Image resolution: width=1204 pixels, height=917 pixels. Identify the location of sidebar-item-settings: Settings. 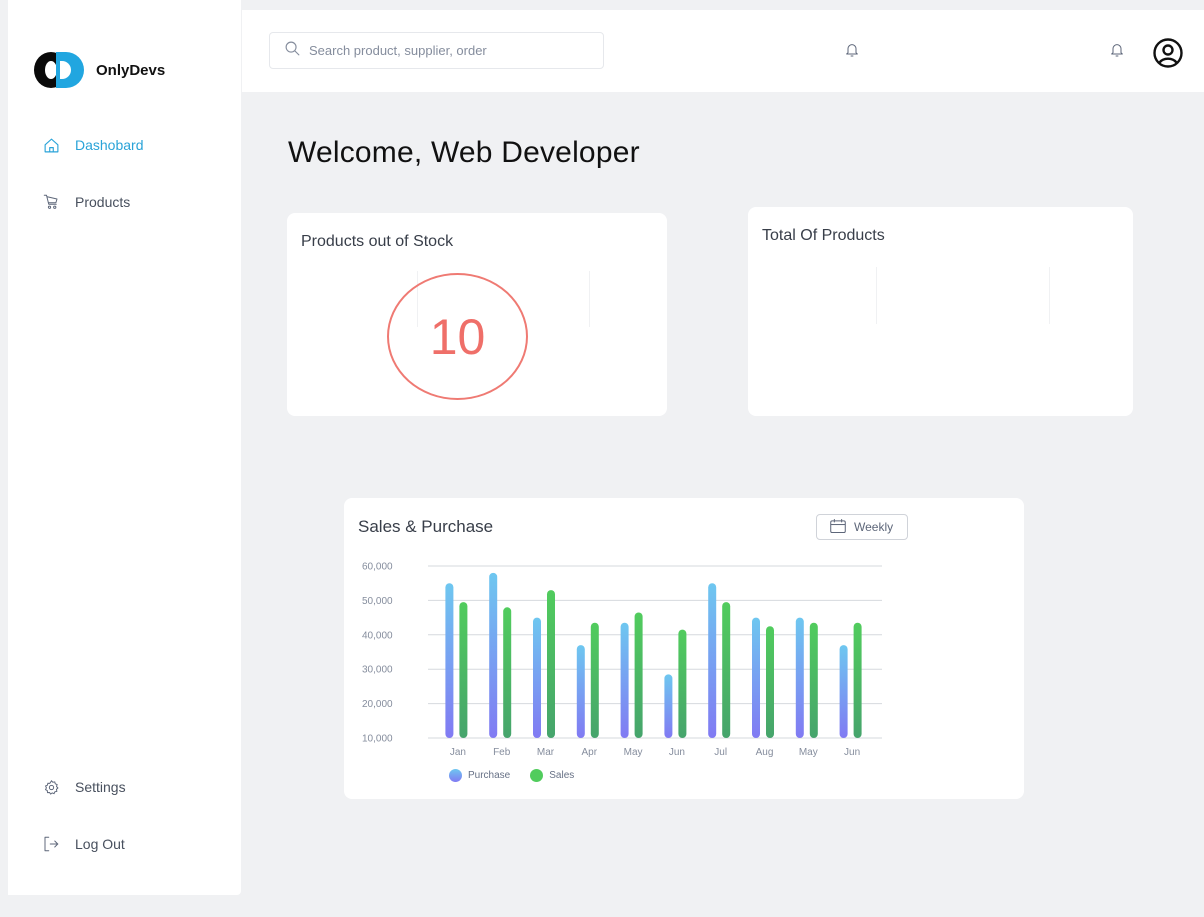
(84, 787).